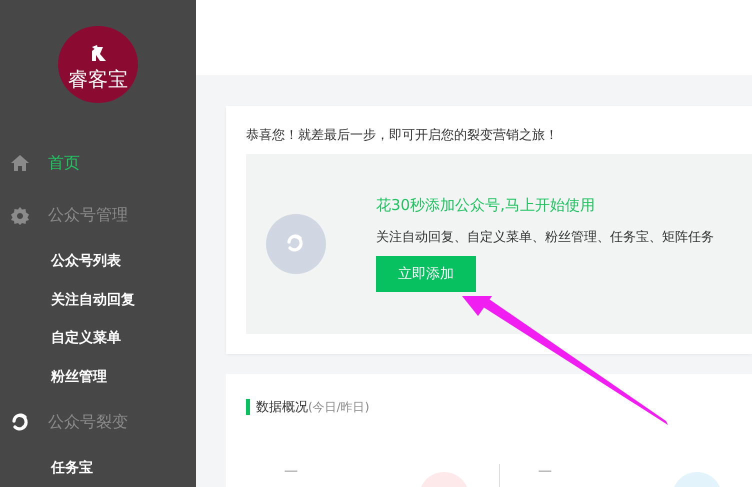 This screenshot has height=487, width=752. I want to click on sidebar-item: 关注自动回复, so click(98, 299).